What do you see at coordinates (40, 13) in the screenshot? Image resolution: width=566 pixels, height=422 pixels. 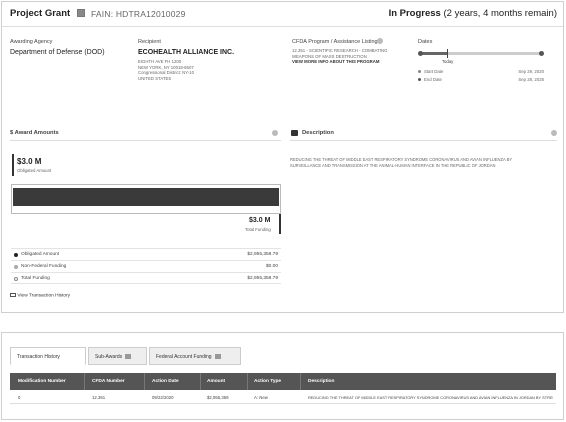 I see `award-type-title: Project Grant` at bounding box center [40, 13].